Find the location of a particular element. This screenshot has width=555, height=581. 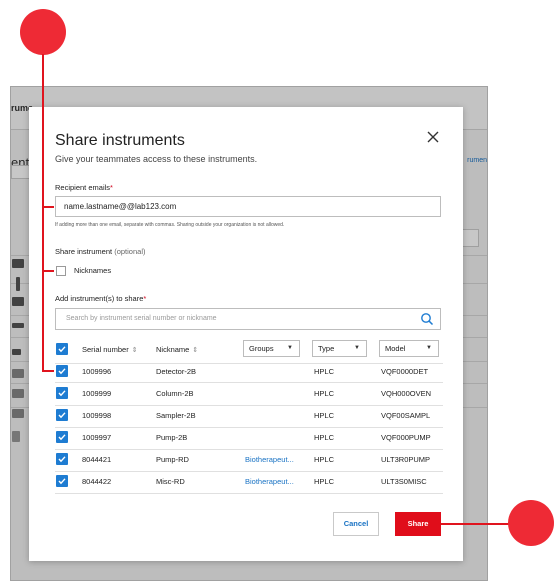

share-instrument-label: Share instrument (optional) is located at coordinates (100, 251).